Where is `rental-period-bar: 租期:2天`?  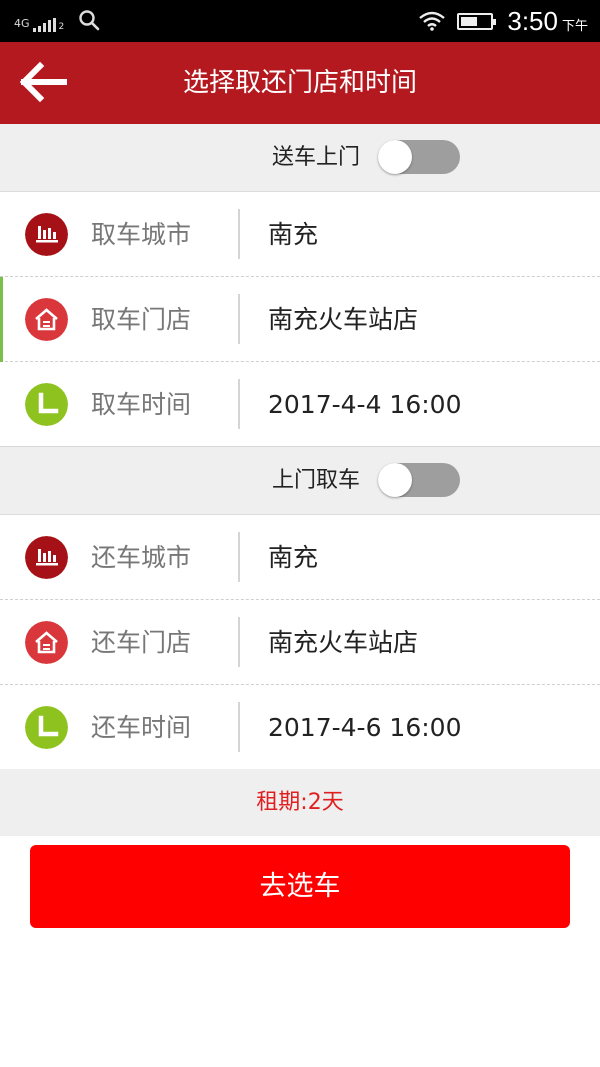
rental-period-bar: 租期:2天 is located at coordinates (300, 802).